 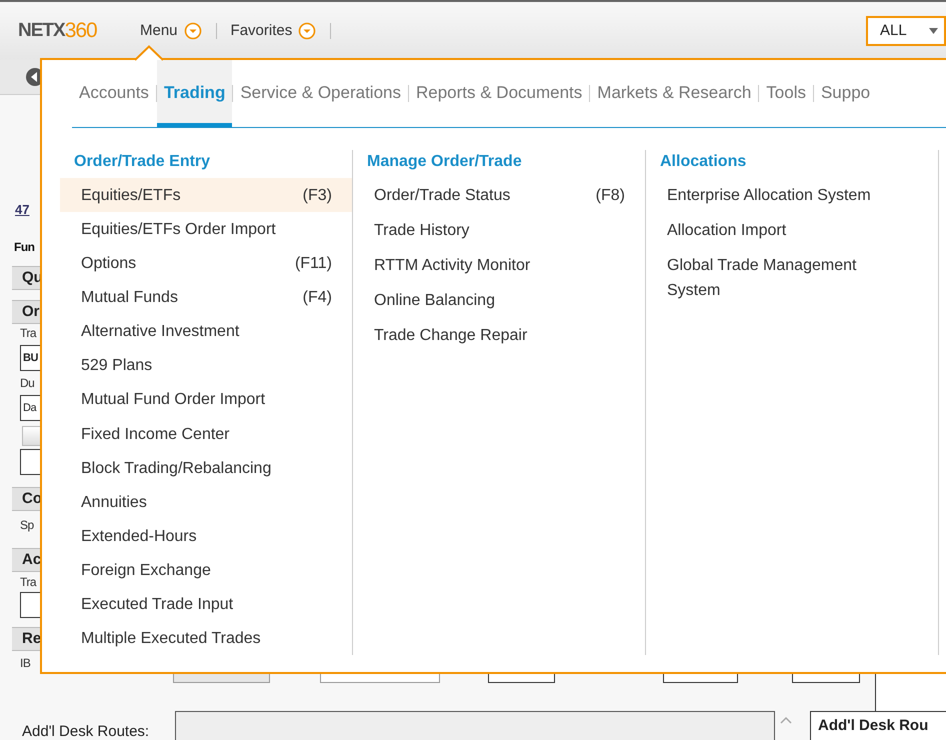 I want to click on field-label: IB, so click(x=25, y=663).